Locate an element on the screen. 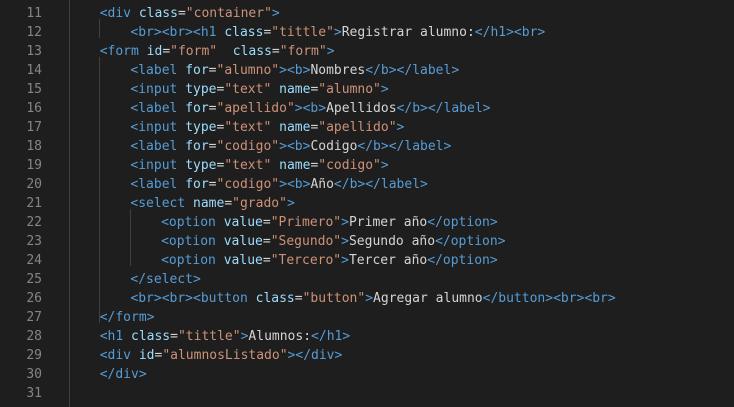 This screenshot has width=734, height=407. code-text: <form id="form" class="form"> is located at coordinates (217, 51).